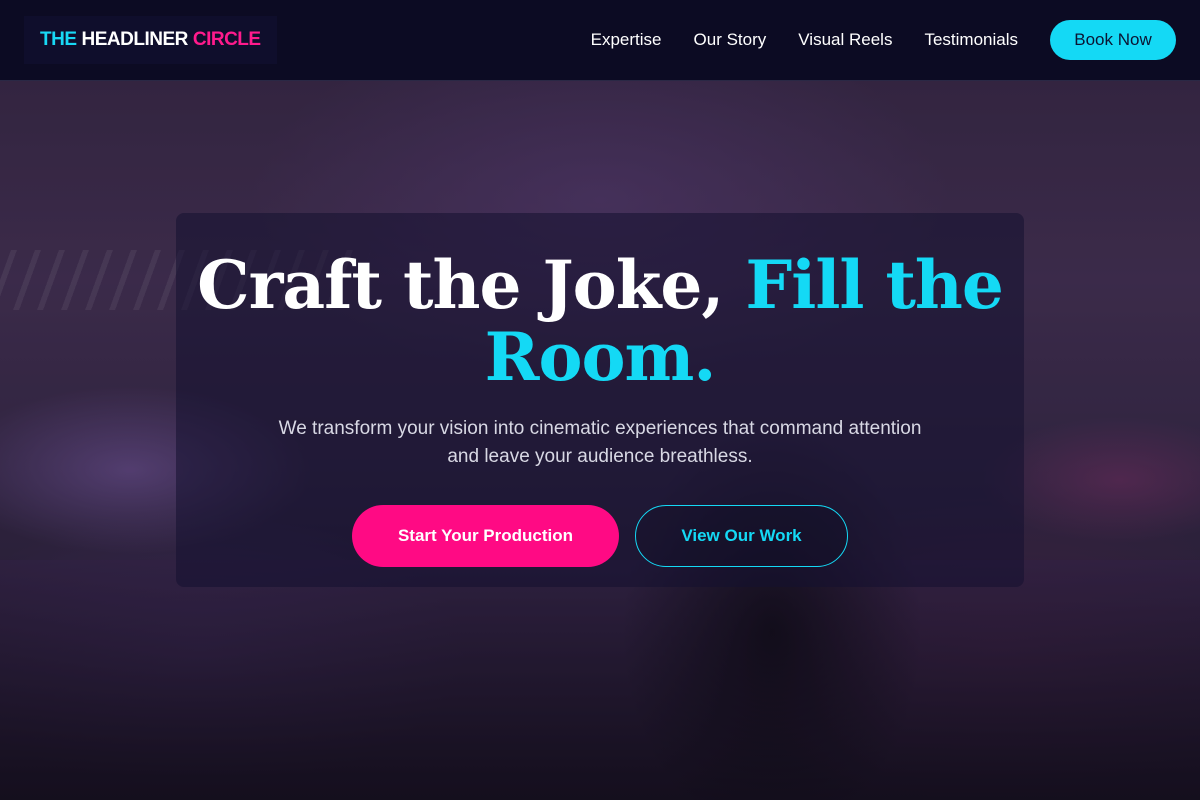 This screenshot has width=1200, height=800. I want to click on nav-link-visual-reels: Visual Reels, so click(845, 40).